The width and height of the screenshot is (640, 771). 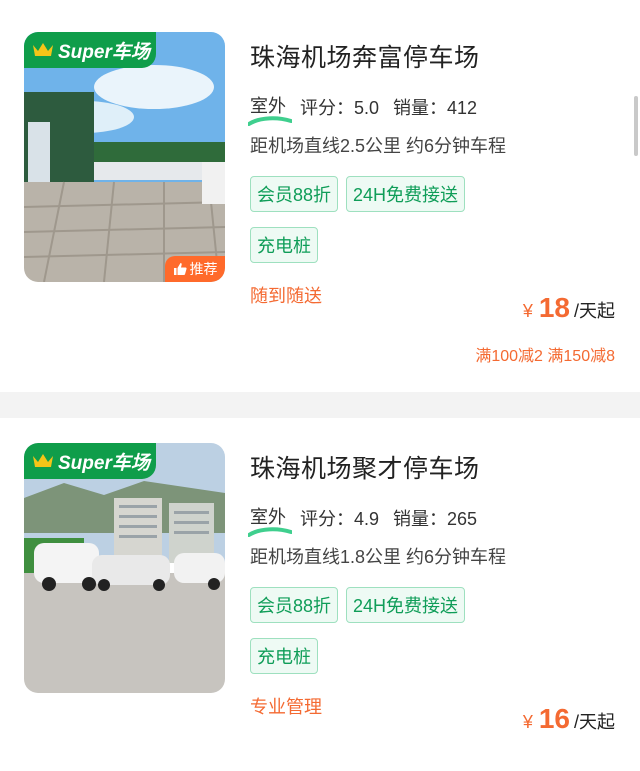 I want to click on rating-value: 4.9, so click(x=367, y=519).